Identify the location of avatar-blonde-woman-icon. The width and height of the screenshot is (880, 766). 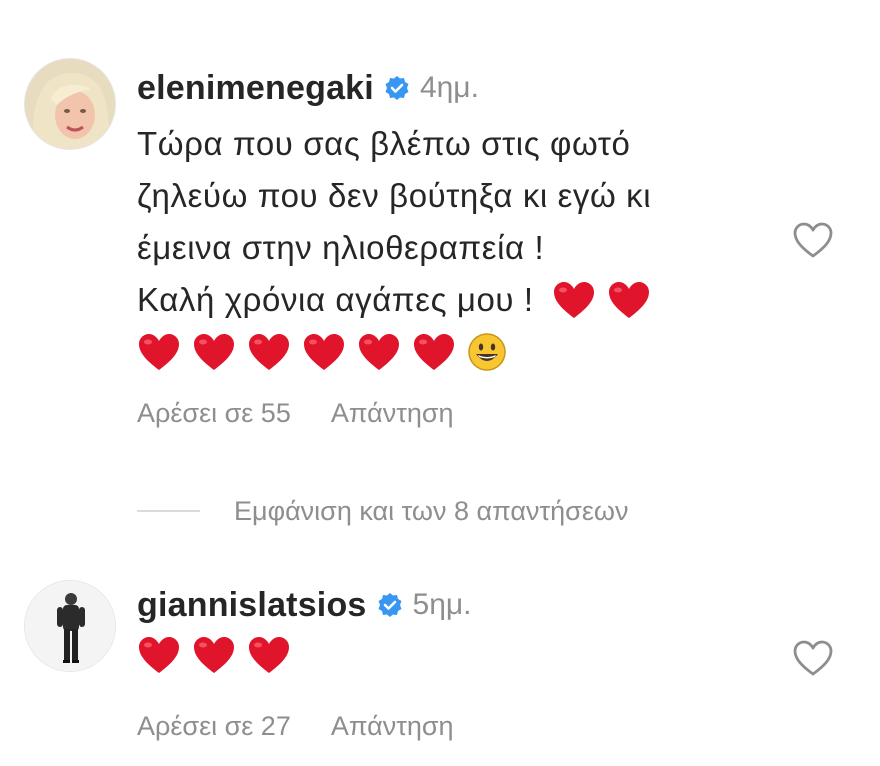
(70, 104).